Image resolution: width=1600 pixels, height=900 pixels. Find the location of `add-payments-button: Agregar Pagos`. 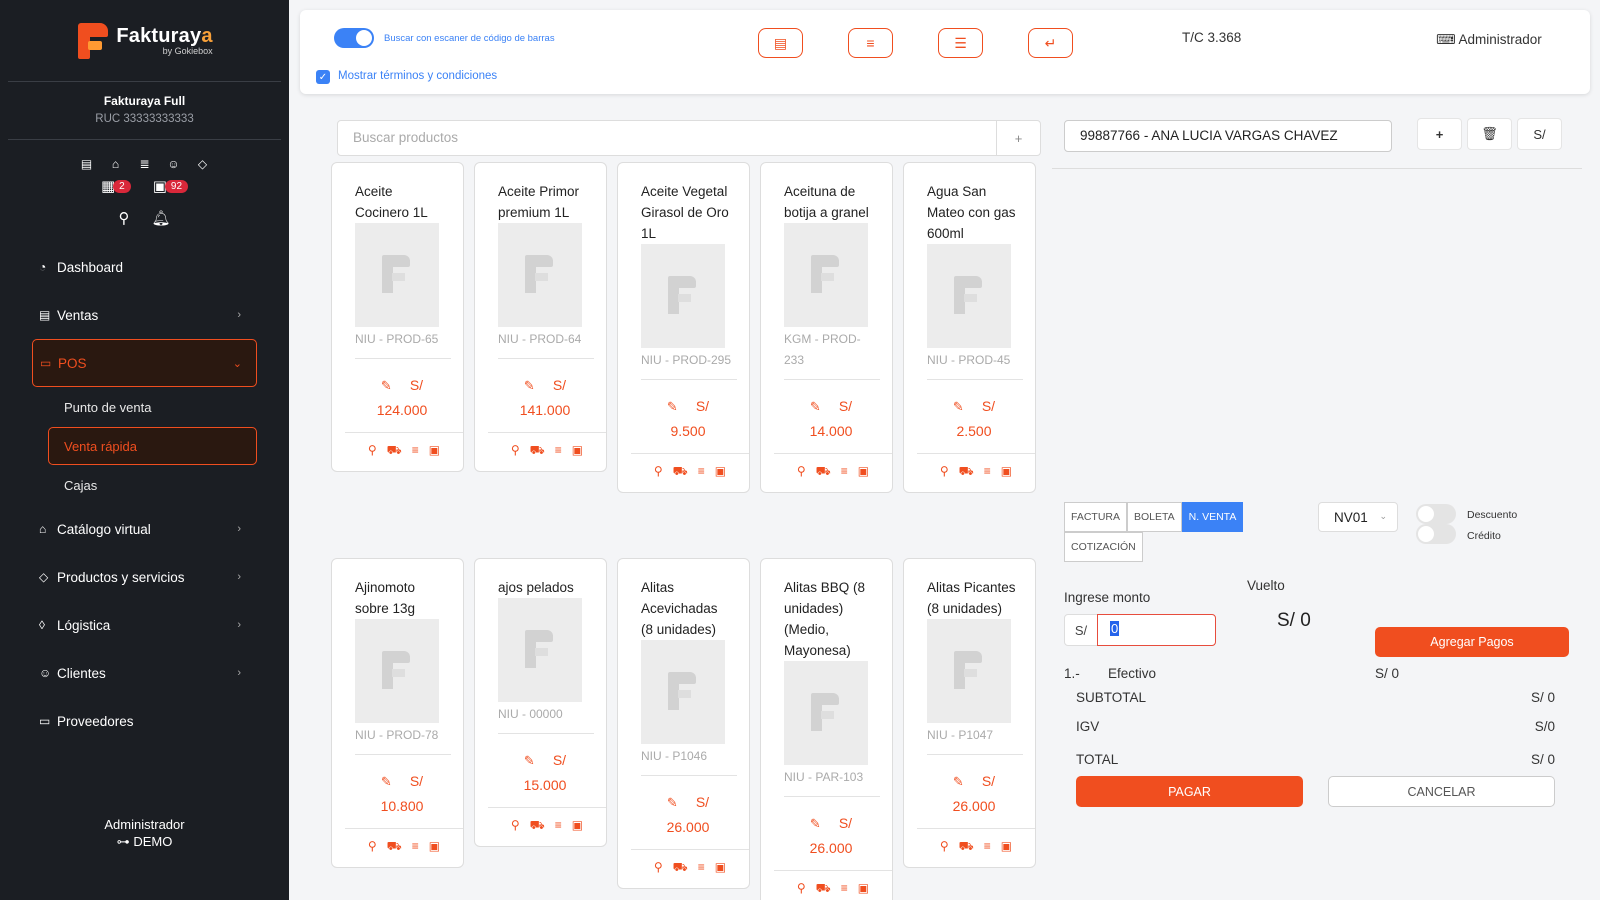

add-payments-button: Agregar Pagos is located at coordinates (1472, 642).